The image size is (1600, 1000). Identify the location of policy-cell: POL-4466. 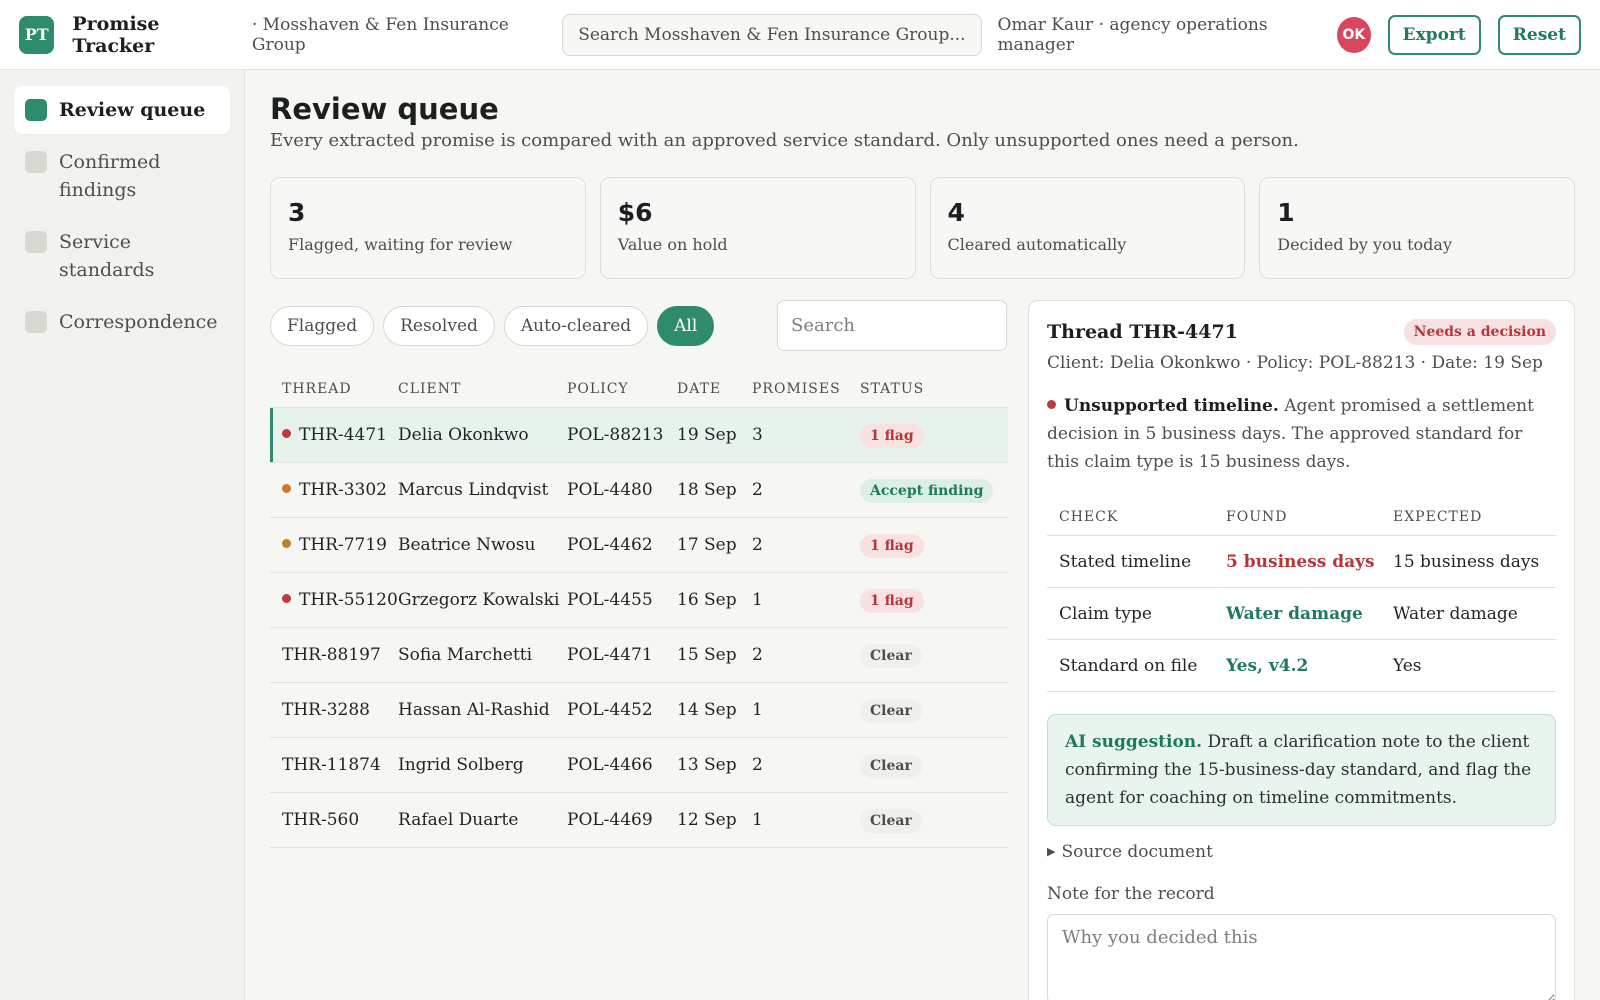
(610, 765).